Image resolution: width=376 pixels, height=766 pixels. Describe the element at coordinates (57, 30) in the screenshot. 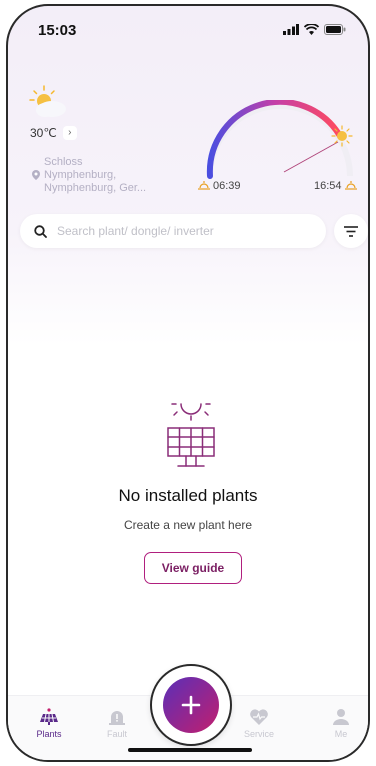

I see `status-time: 15:03` at that location.